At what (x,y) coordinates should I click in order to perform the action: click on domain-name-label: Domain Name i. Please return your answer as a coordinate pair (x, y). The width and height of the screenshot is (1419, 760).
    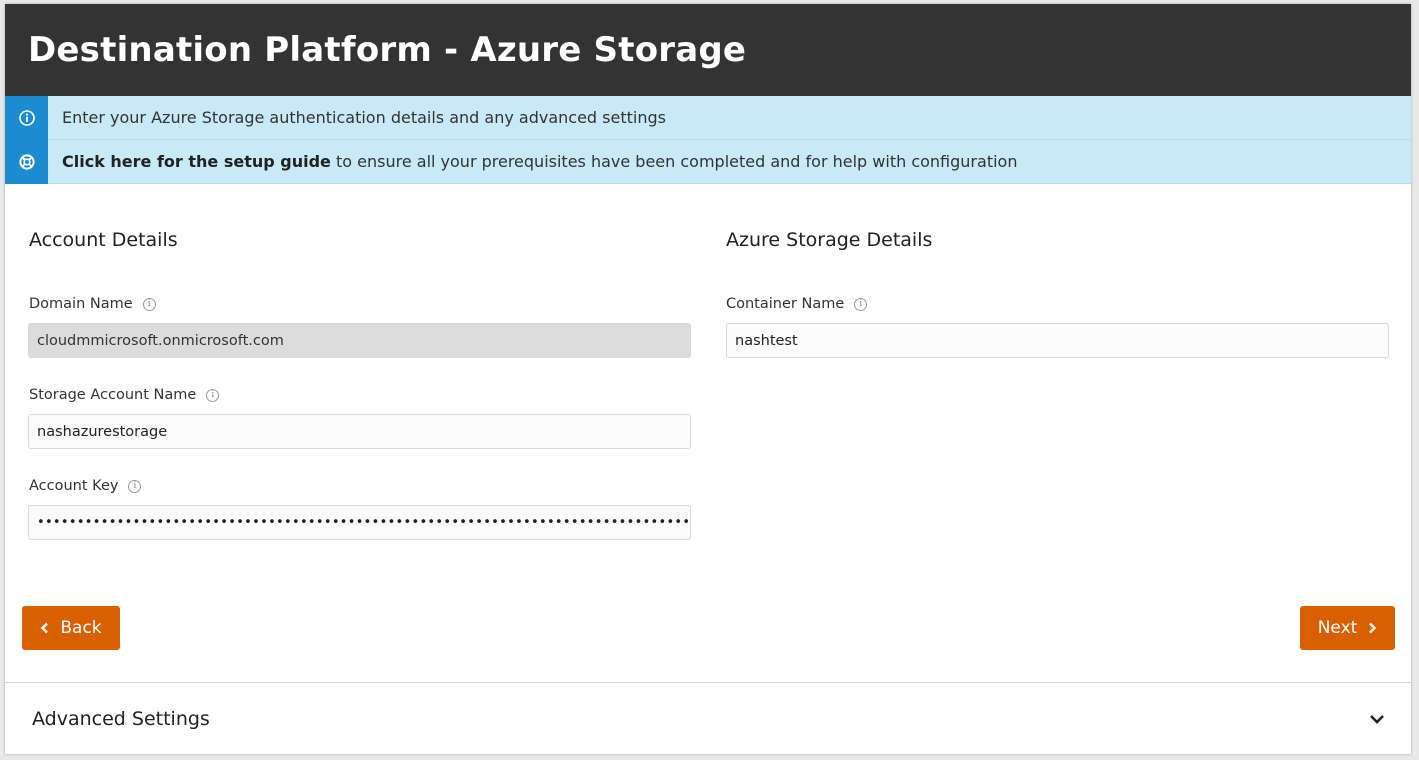
    Looking at the image, I should click on (92, 304).